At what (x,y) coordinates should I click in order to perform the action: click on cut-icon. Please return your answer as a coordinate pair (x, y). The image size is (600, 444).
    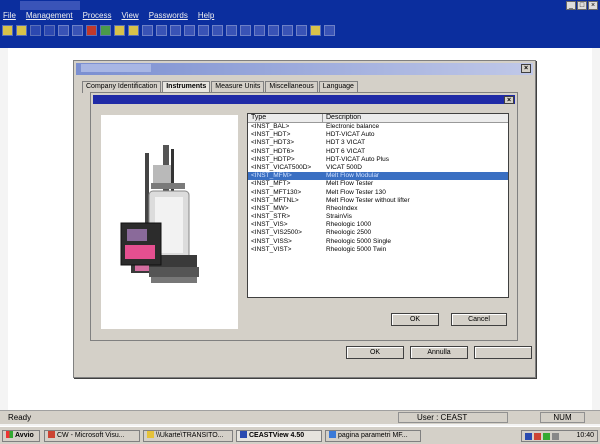
    Looking at the image, I should click on (91, 30).